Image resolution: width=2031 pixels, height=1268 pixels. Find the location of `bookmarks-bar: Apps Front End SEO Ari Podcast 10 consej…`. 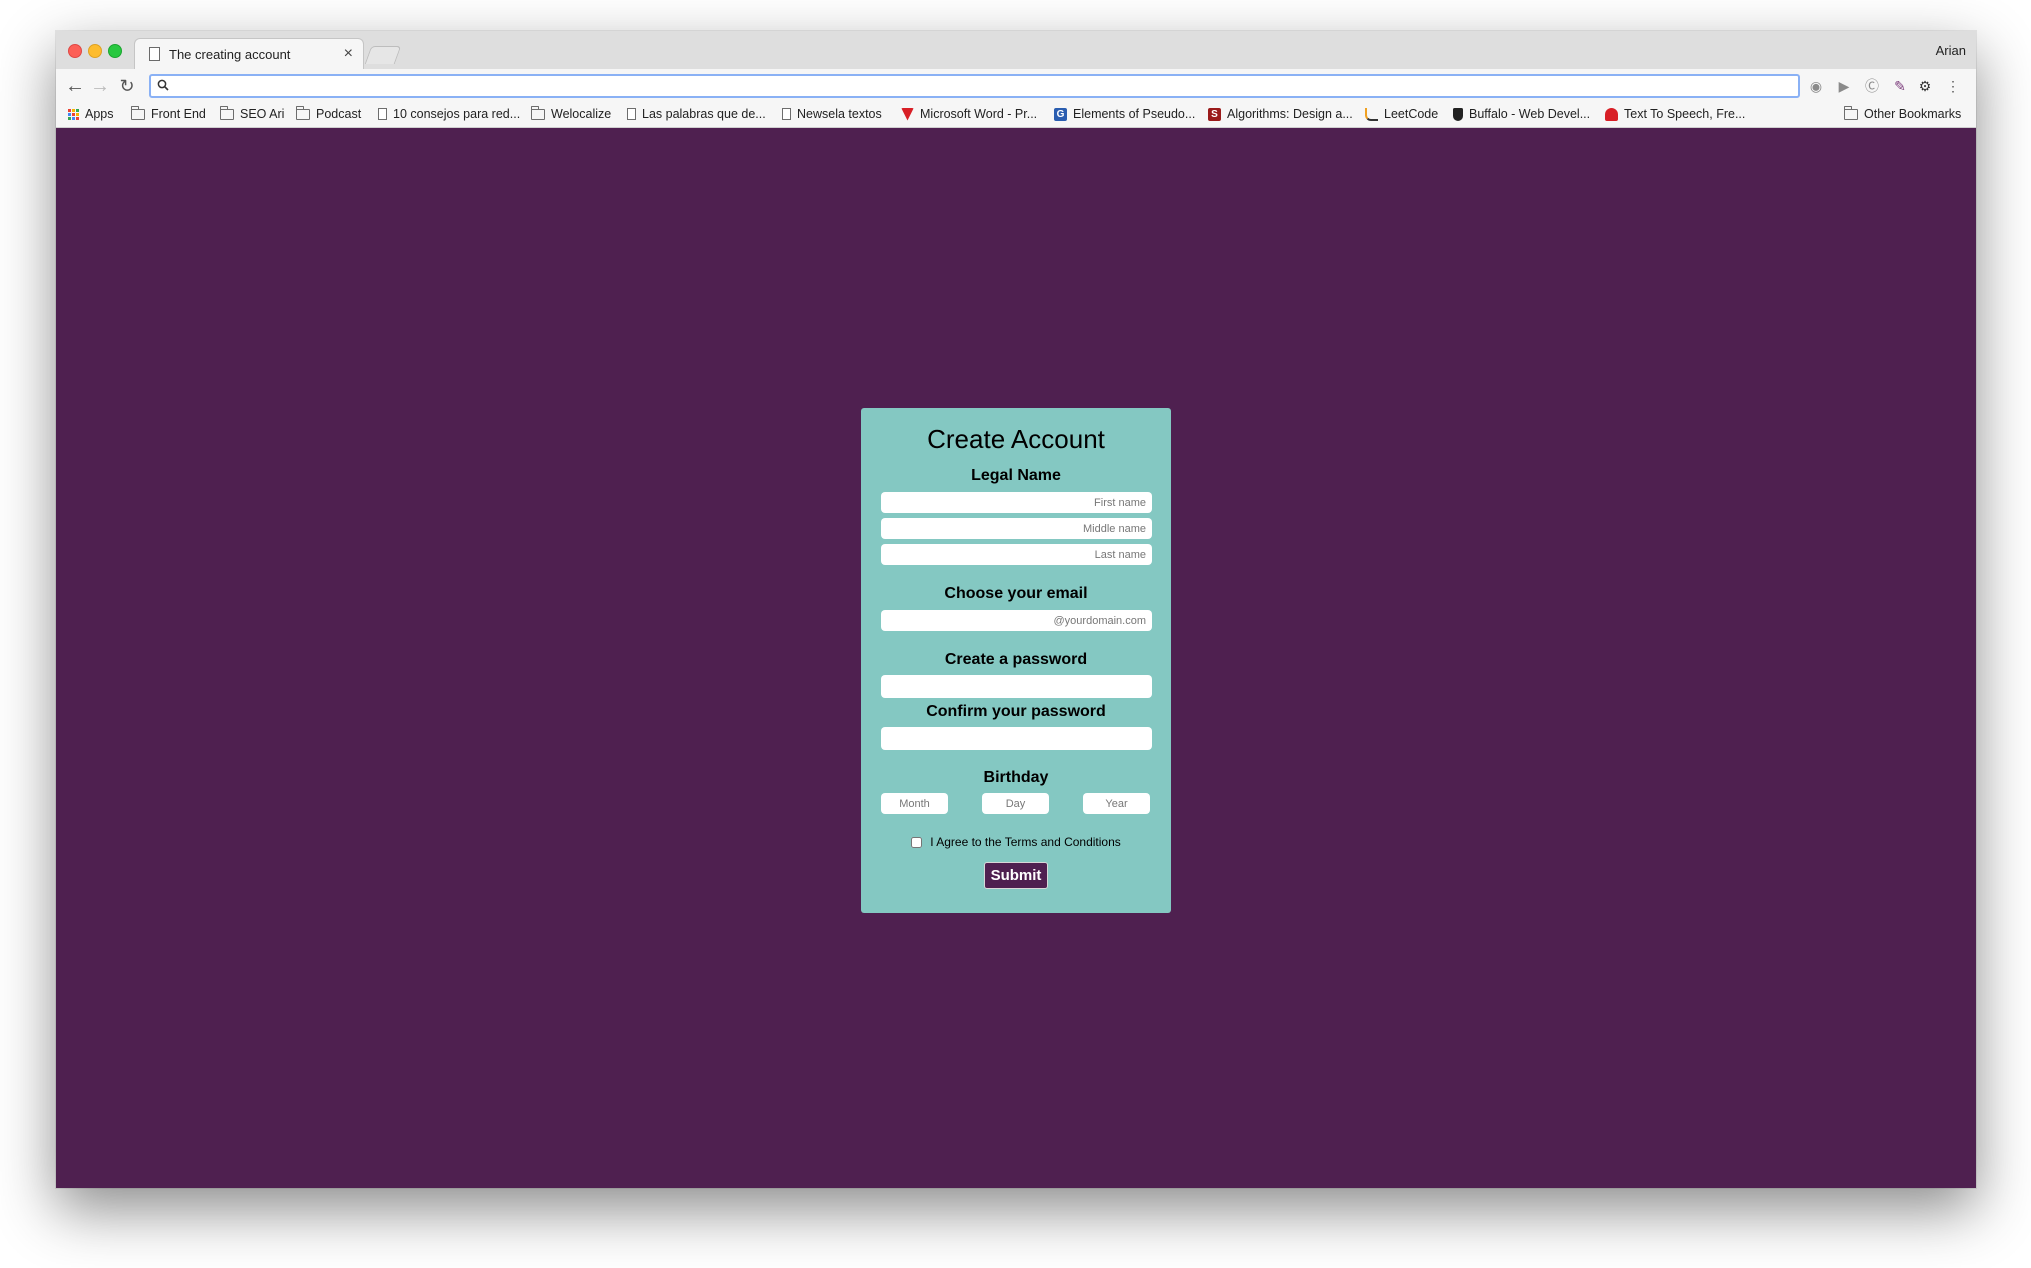

bookmarks-bar: Apps Front End SEO Ari Podcast 10 consej… is located at coordinates (1016, 115).